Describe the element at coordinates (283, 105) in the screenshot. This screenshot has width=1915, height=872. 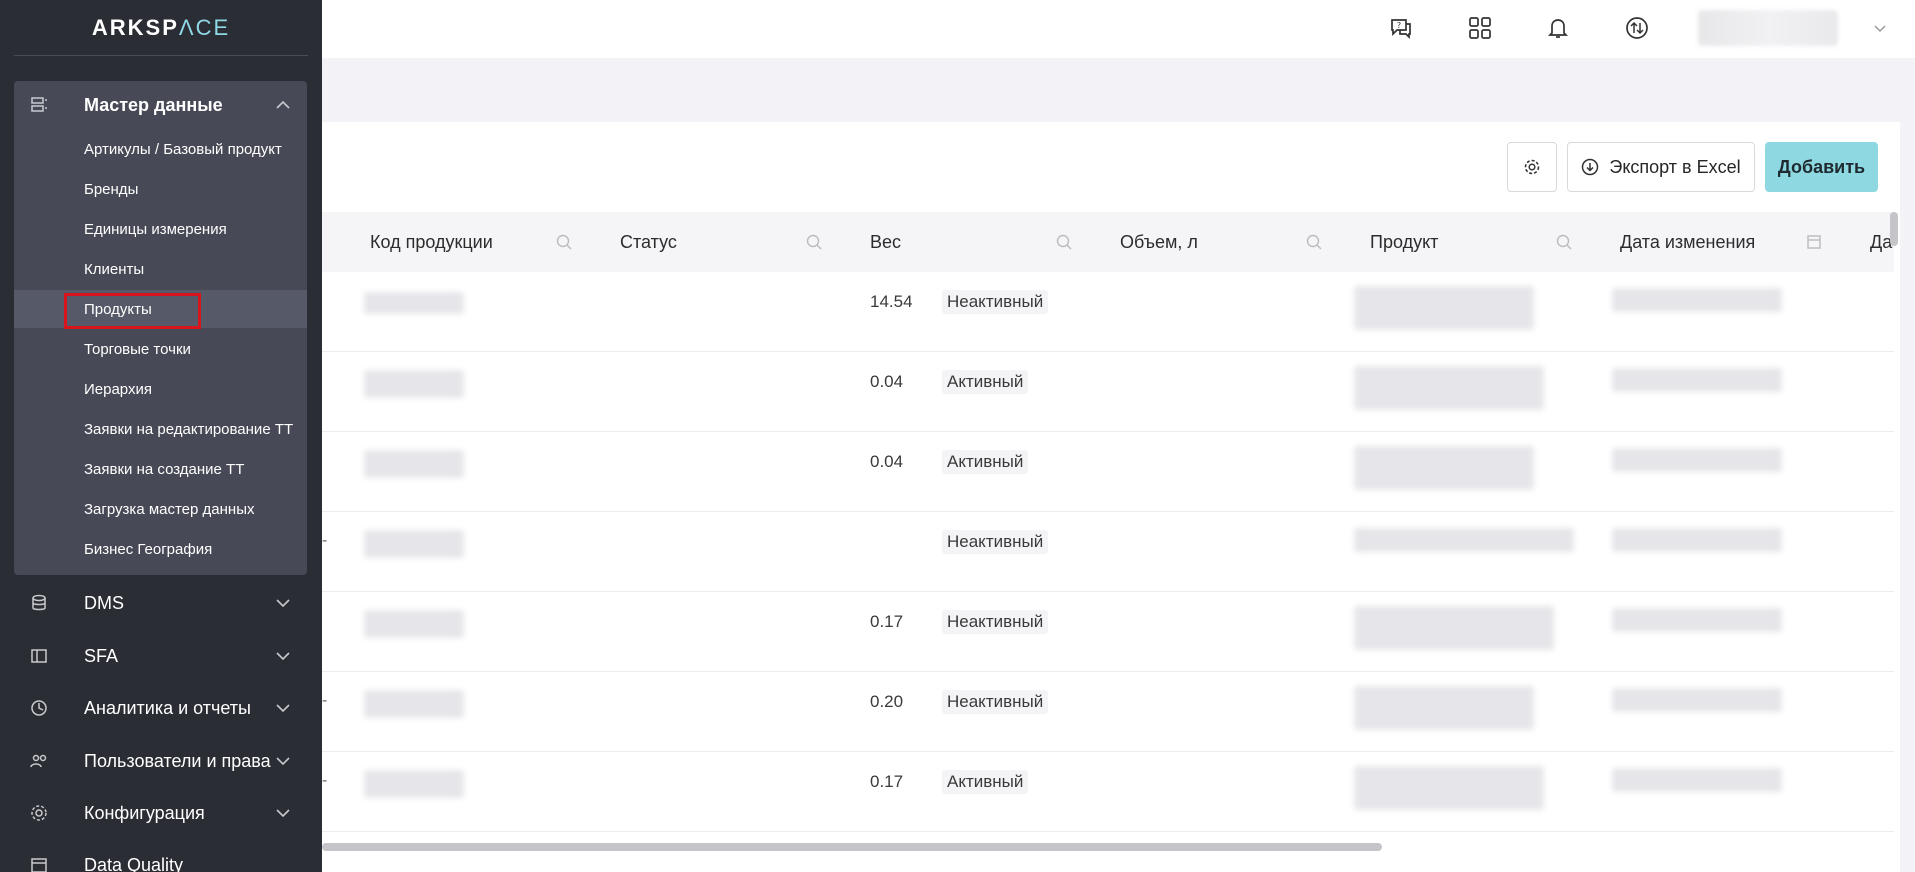
I see `chevron-up-icon` at that location.